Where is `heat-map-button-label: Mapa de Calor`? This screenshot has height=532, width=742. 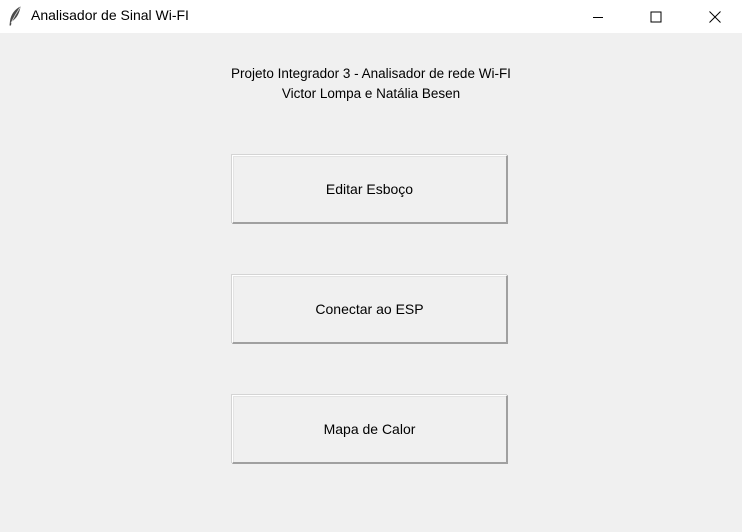 heat-map-button-label: Mapa de Calor is located at coordinates (369, 429).